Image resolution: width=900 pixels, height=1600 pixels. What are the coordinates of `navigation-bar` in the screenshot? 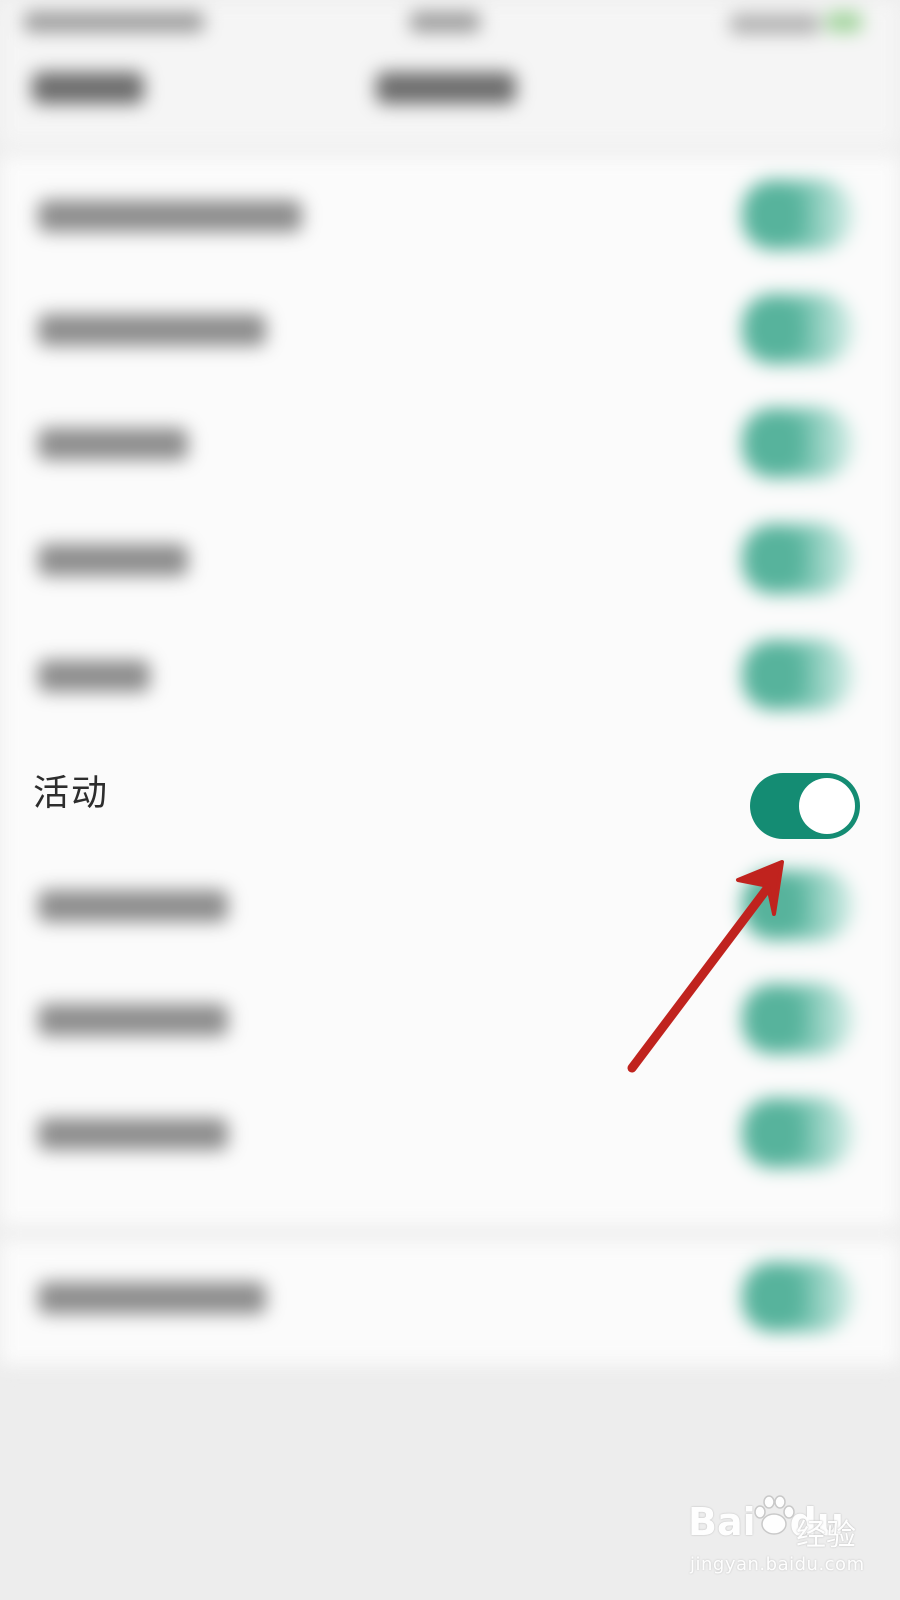 It's located at (450, 96).